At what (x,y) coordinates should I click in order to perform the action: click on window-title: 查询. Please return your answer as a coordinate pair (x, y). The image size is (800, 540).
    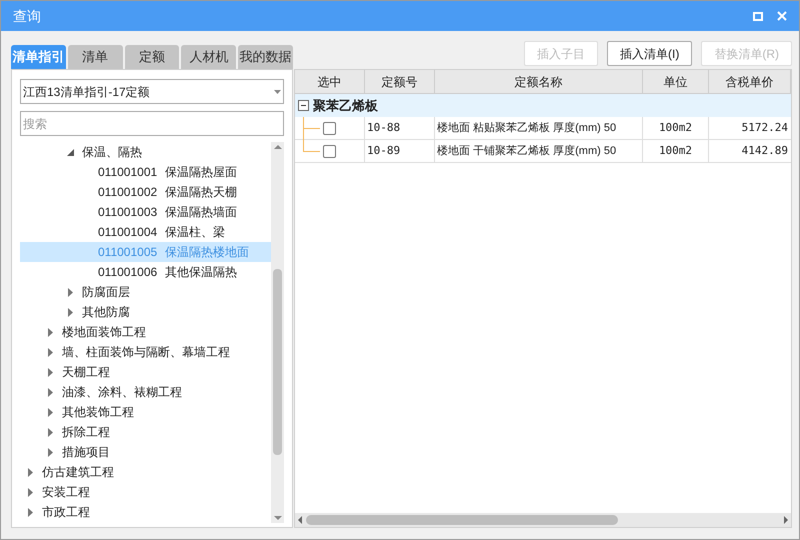
    Looking at the image, I should click on (27, 16).